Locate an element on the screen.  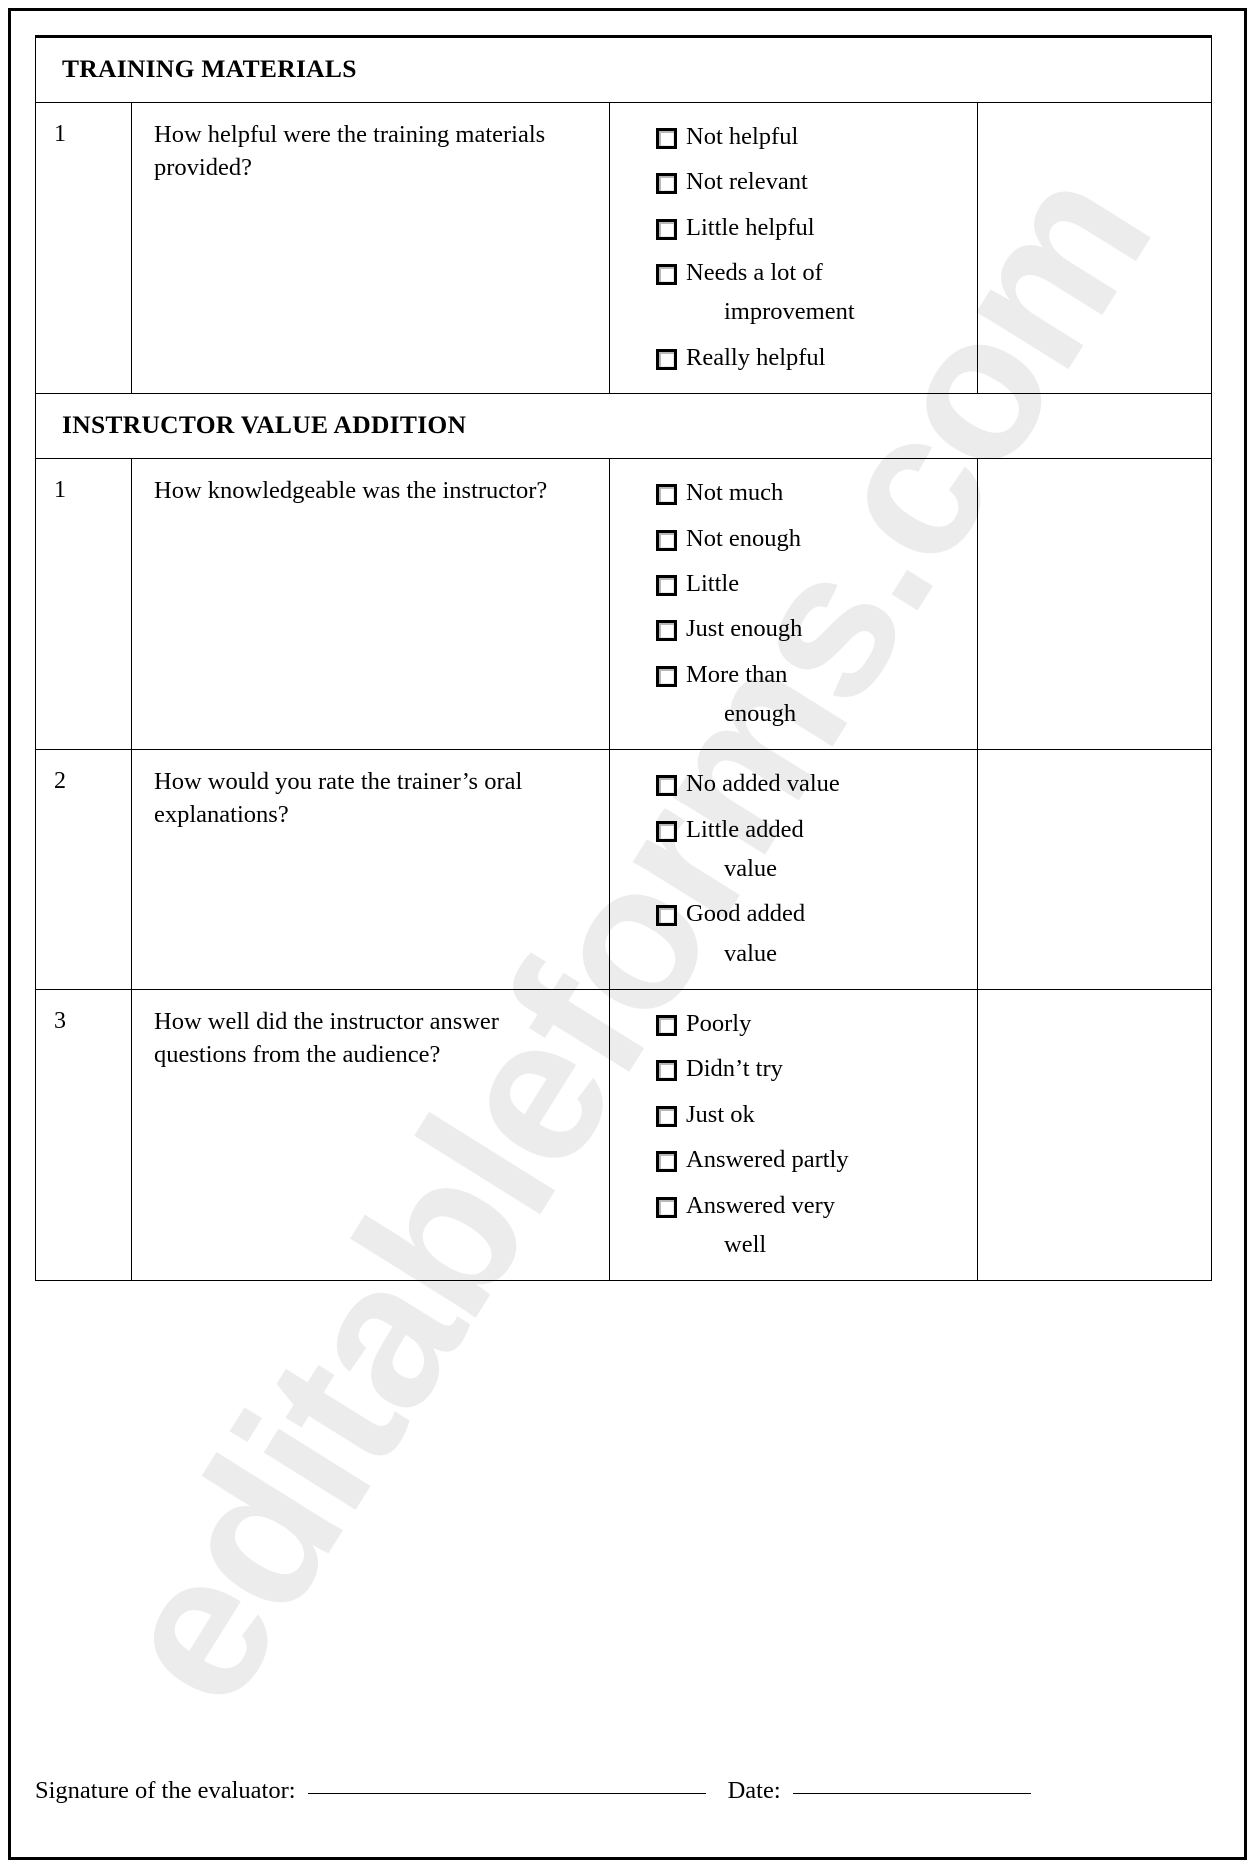
option-label: Not enough is located at coordinates (743, 538).